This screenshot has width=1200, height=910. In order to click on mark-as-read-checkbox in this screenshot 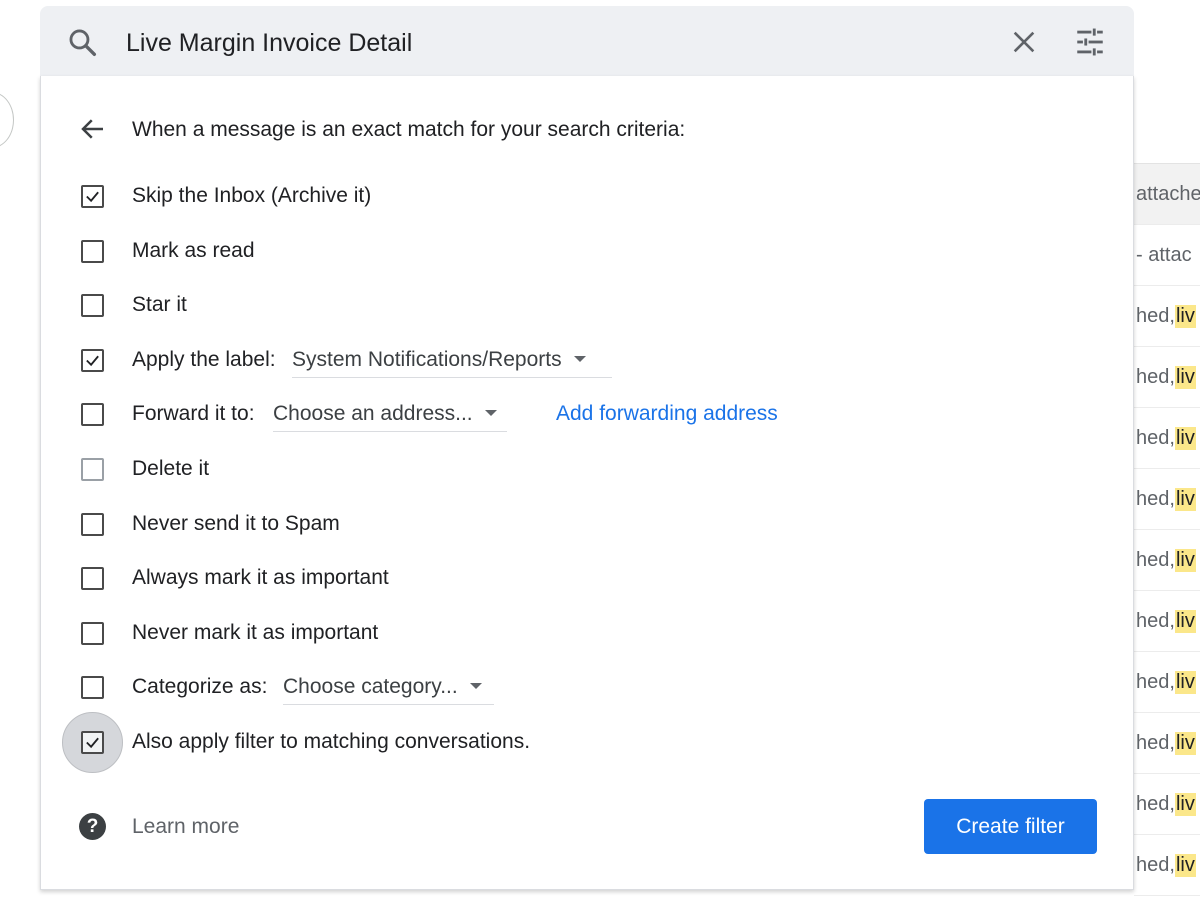, I will do `click(92, 251)`.